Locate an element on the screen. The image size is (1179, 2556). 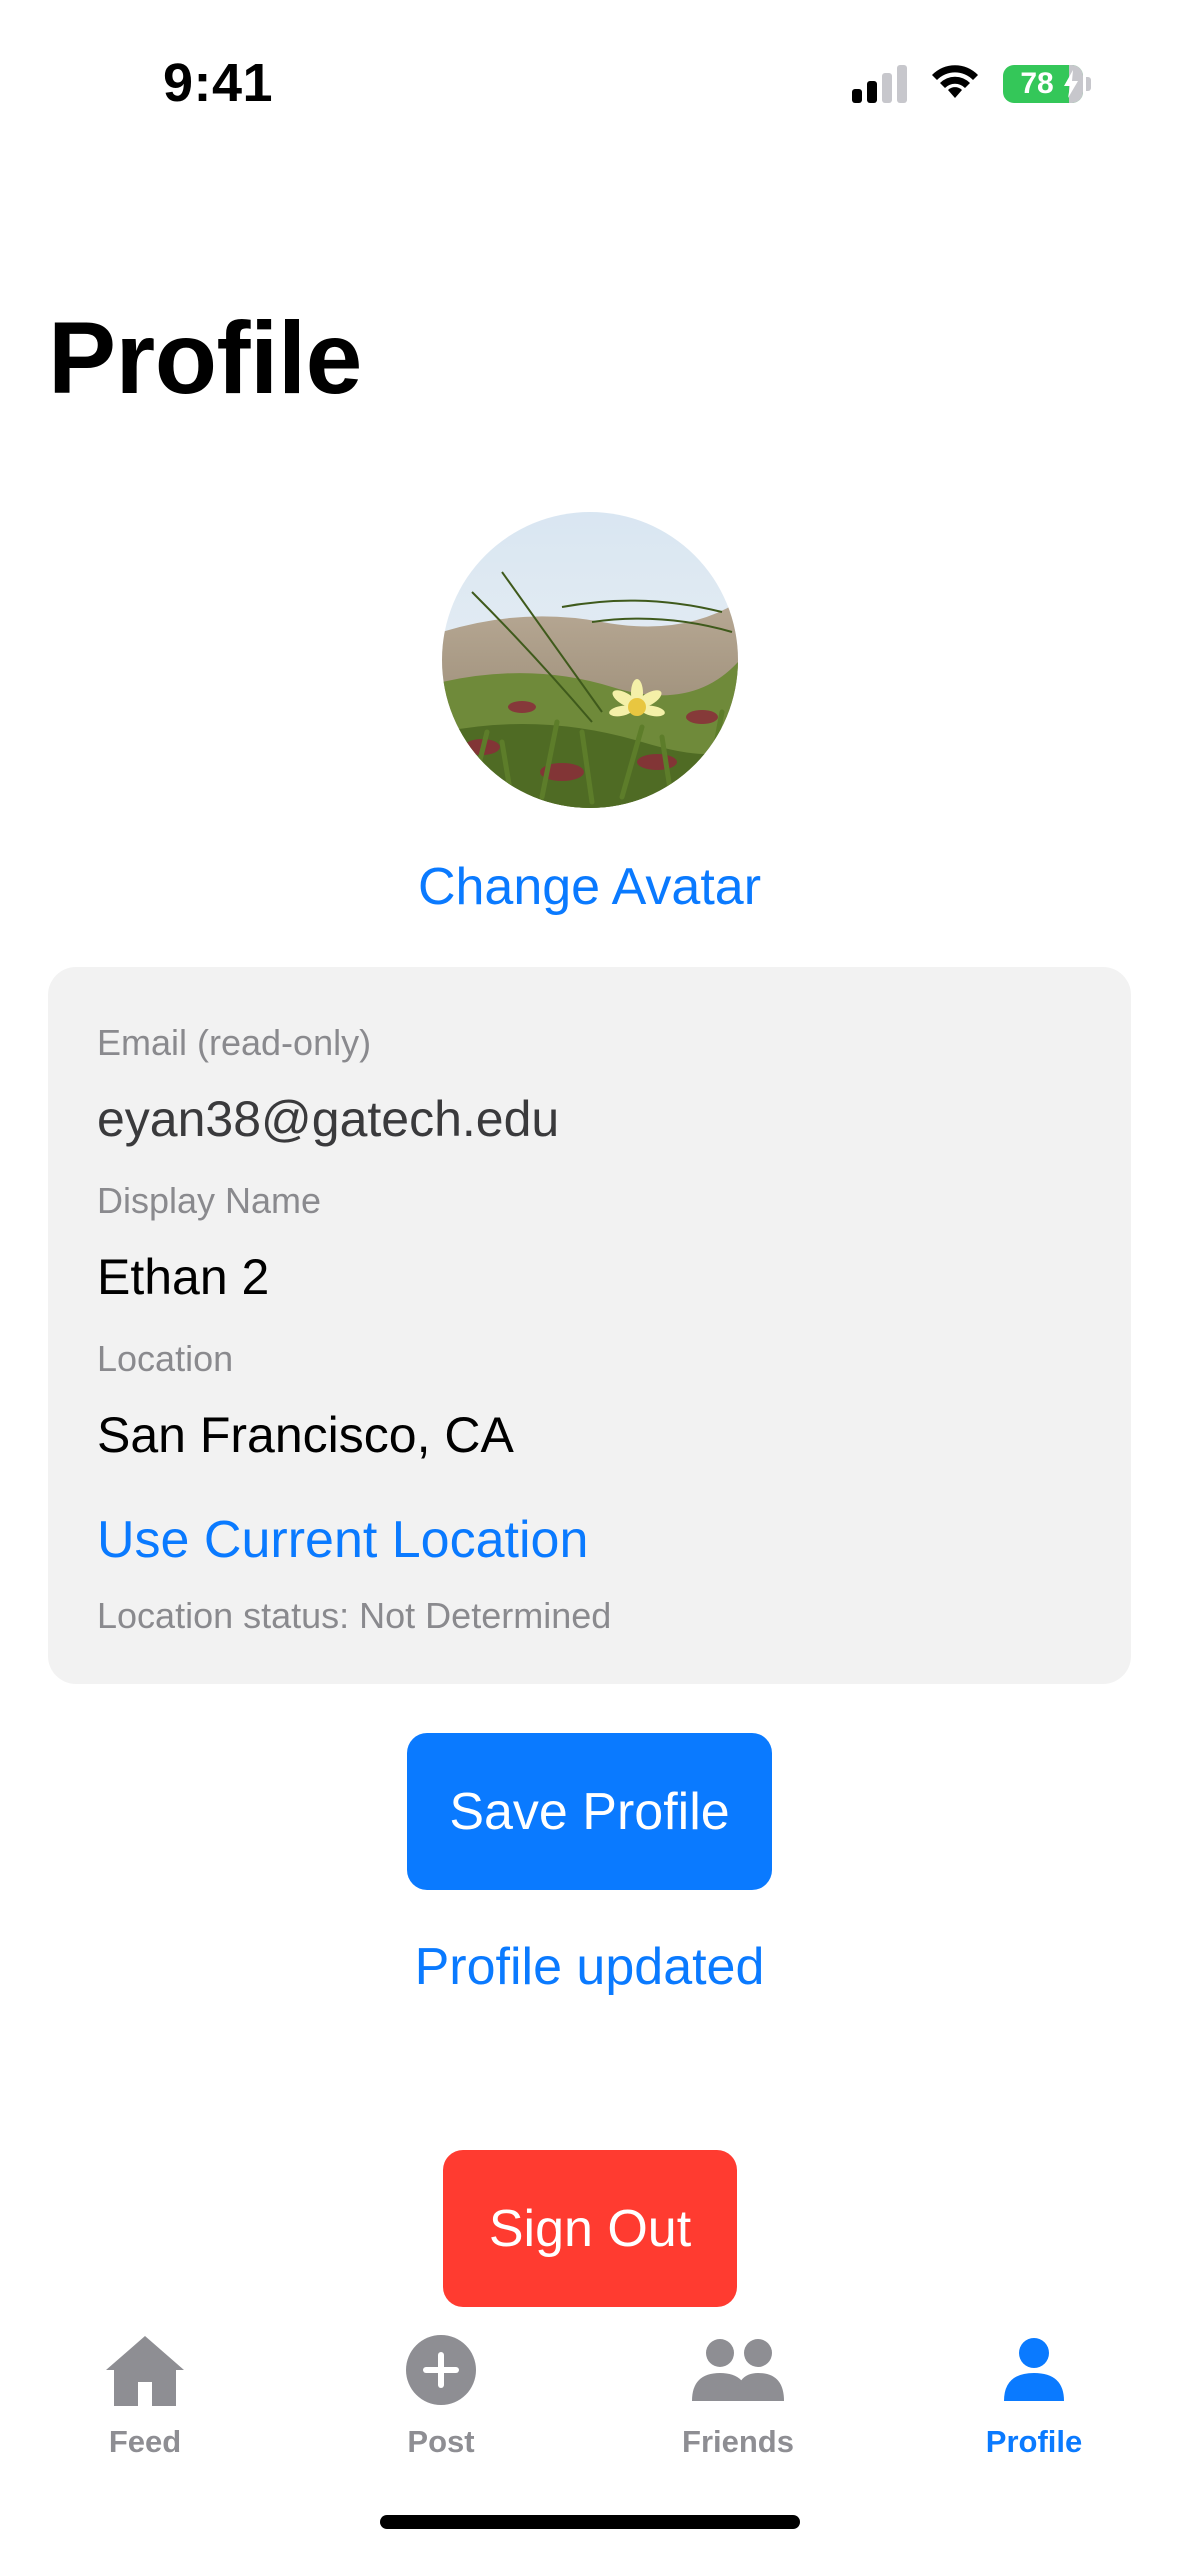
house-icon is located at coordinates (145, 2370).